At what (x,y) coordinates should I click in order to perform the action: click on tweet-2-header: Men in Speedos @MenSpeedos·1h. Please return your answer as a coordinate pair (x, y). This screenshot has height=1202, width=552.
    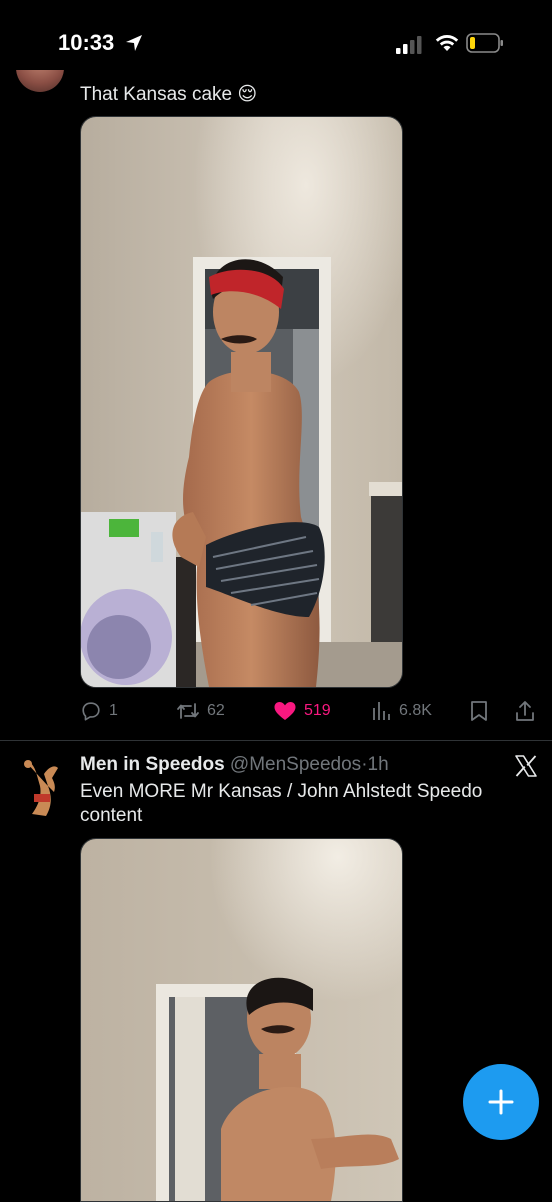
    Looking at the image, I should click on (234, 765).